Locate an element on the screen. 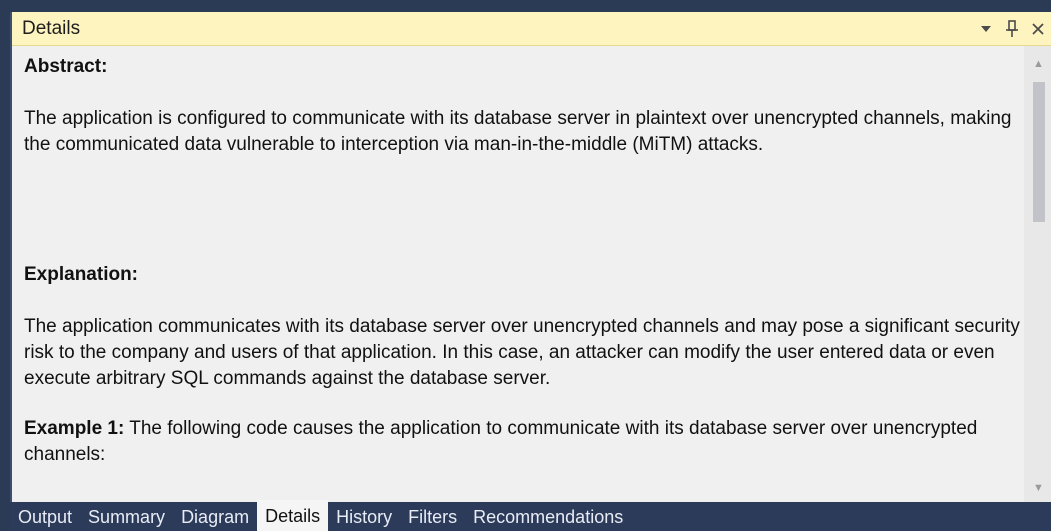 Image resolution: width=1051 pixels, height=531 pixels. dropdown-arrow-icon is located at coordinates (986, 29).